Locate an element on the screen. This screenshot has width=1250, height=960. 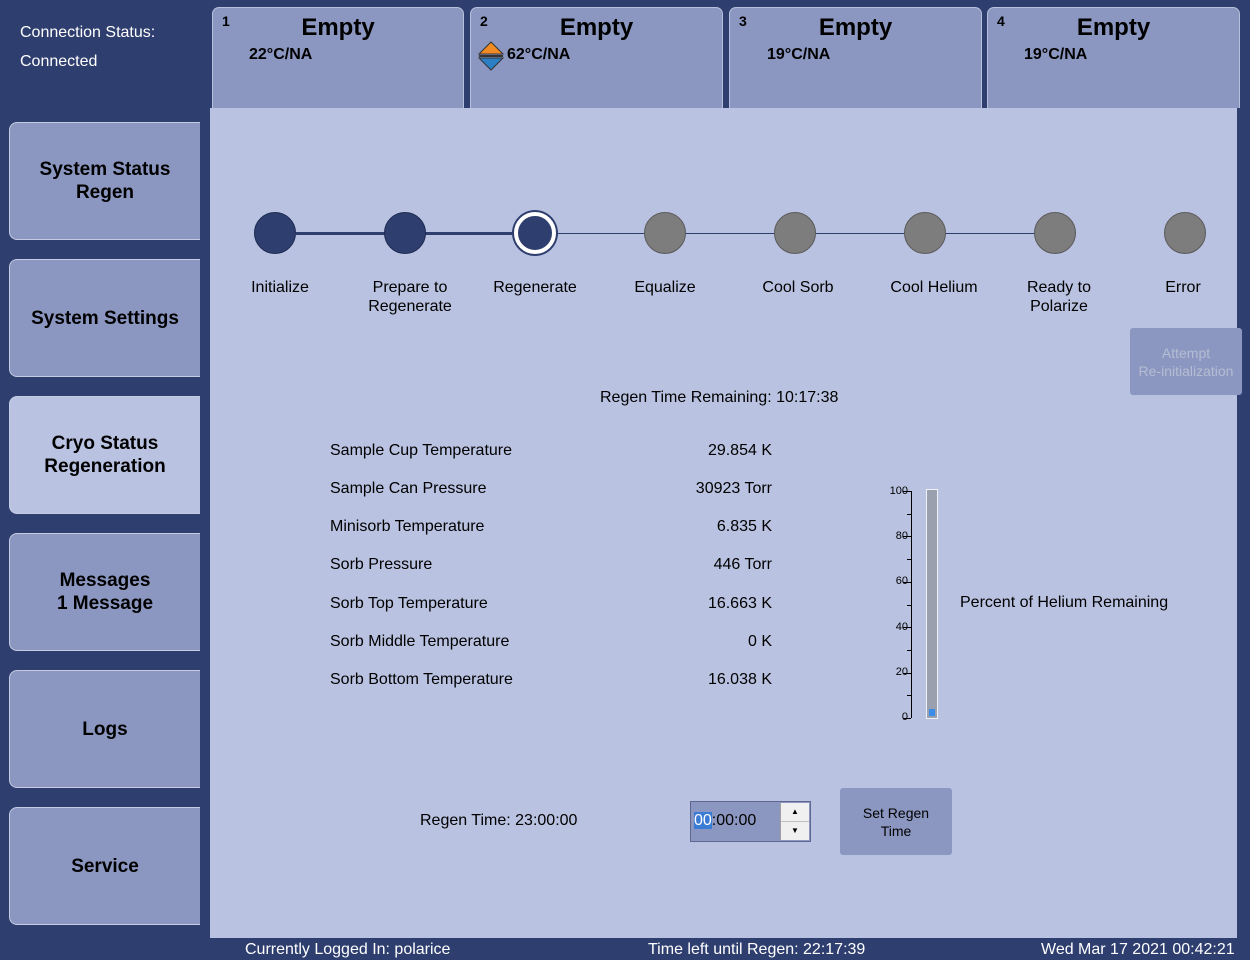
reading-row: Minisorb Temperature 6.835 K is located at coordinates (551, 526).